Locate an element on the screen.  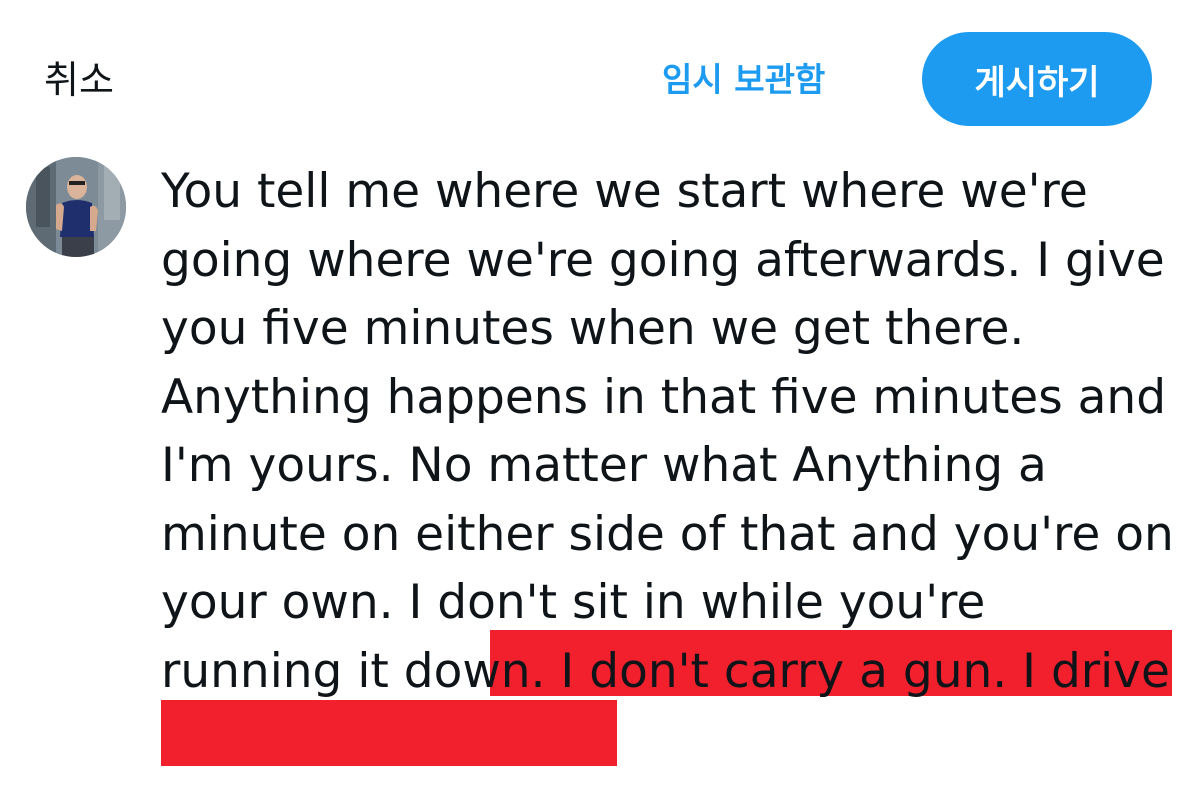
avatar is located at coordinates (76, 207).